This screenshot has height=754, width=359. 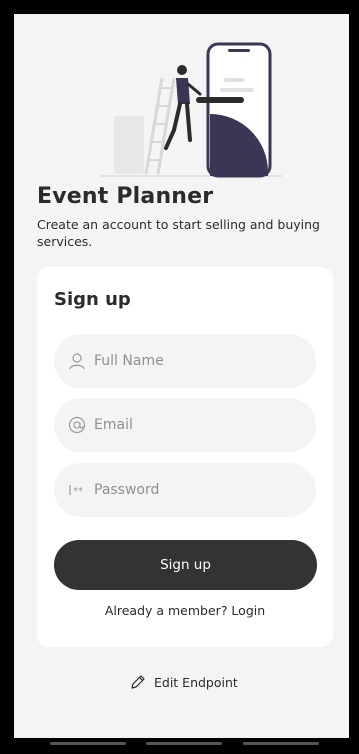 I want to click on email-field, so click(x=185, y=425).